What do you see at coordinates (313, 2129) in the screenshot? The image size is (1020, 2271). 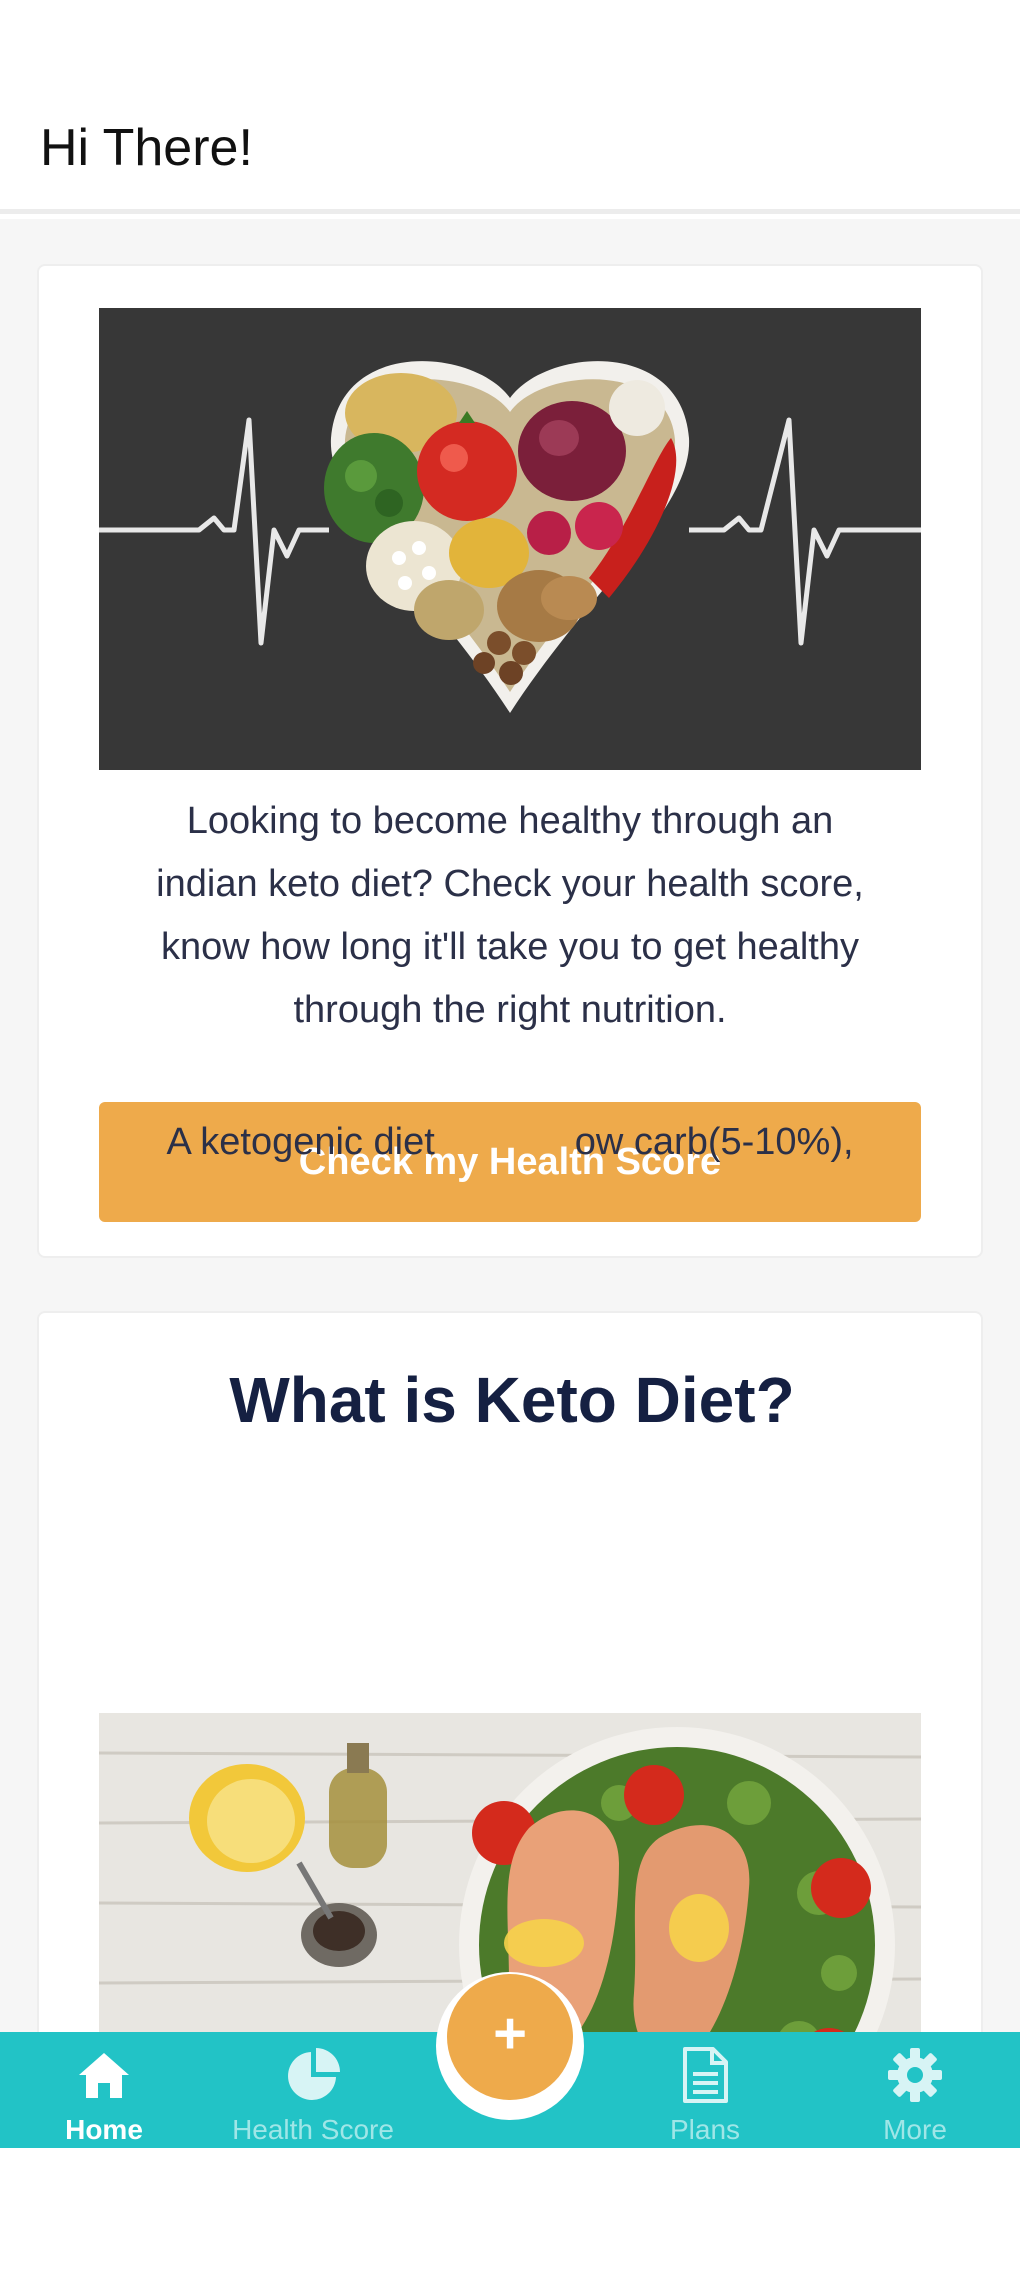 I see `nav-label-health-score: Health Score` at bounding box center [313, 2129].